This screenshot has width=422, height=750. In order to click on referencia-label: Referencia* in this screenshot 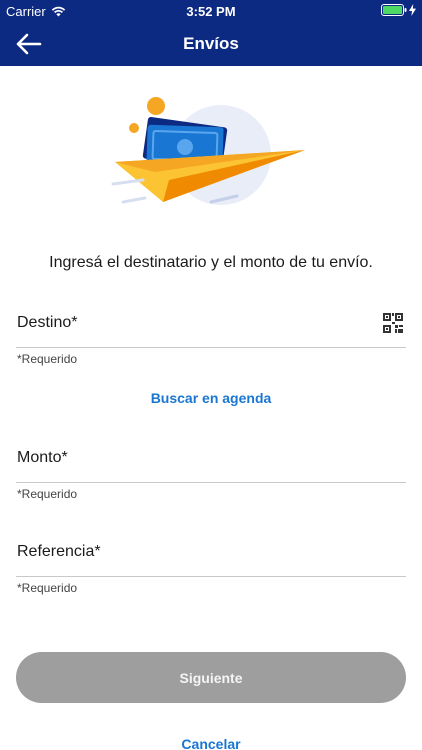, I will do `click(59, 551)`.